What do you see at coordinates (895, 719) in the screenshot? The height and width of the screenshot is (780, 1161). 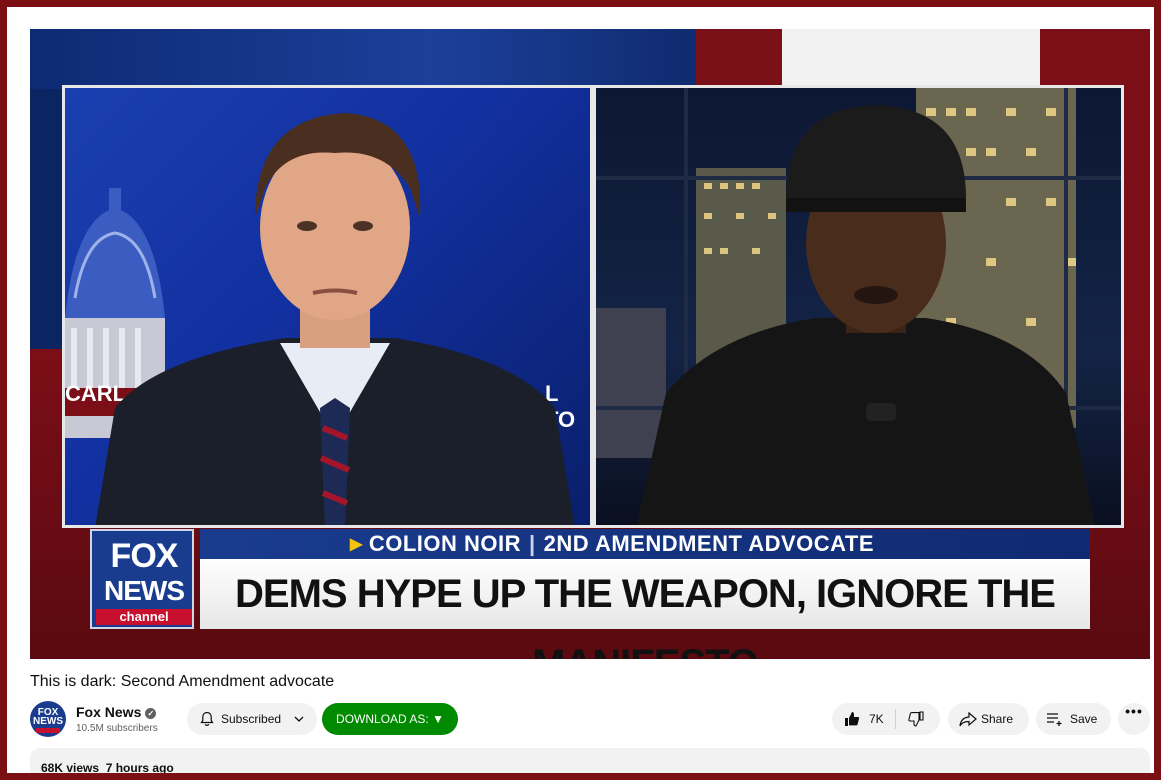 I see `like-divider` at bounding box center [895, 719].